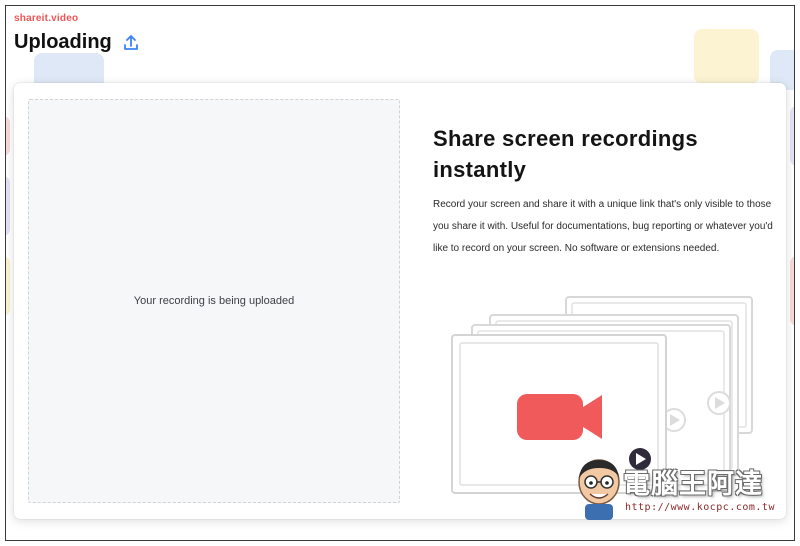 The image size is (800, 546). Describe the element at coordinates (599, 489) in the screenshot. I see `mascot-face-logo` at that location.